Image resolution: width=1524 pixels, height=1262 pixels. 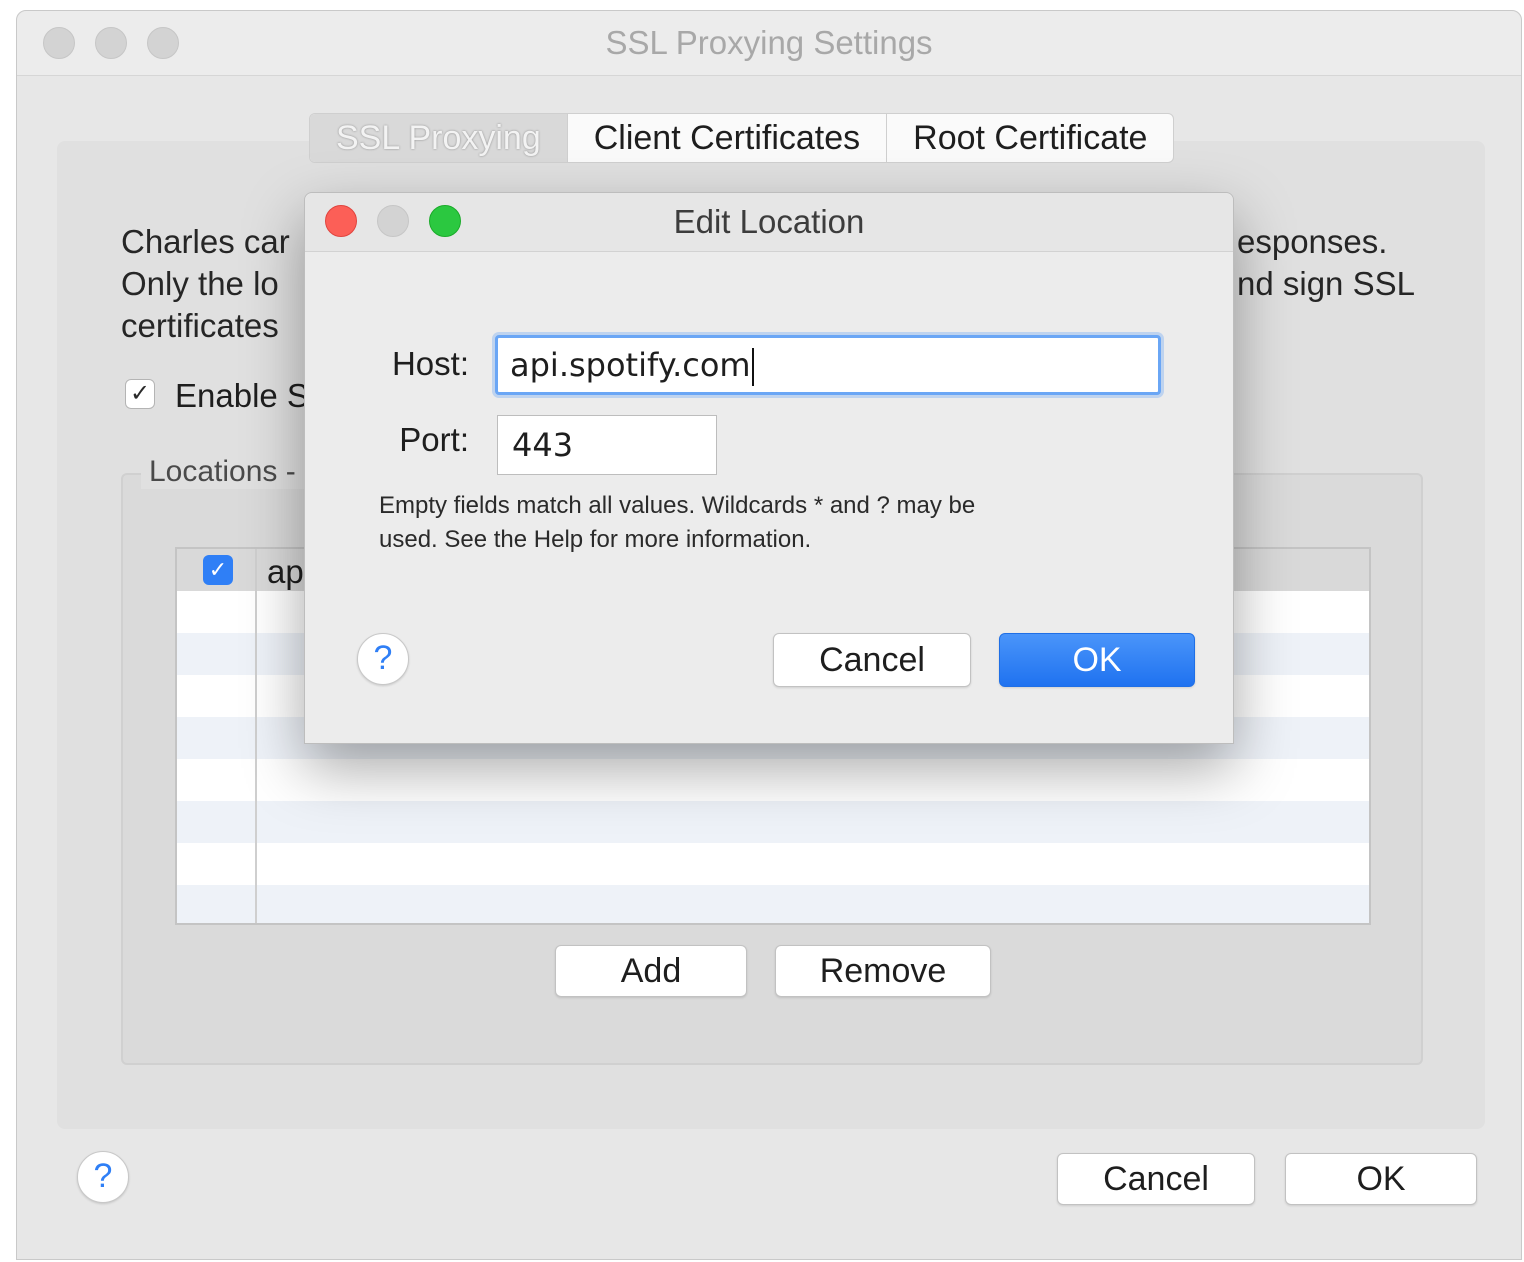 What do you see at coordinates (1381, 1179) in the screenshot?
I see `ok-button: OK` at bounding box center [1381, 1179].